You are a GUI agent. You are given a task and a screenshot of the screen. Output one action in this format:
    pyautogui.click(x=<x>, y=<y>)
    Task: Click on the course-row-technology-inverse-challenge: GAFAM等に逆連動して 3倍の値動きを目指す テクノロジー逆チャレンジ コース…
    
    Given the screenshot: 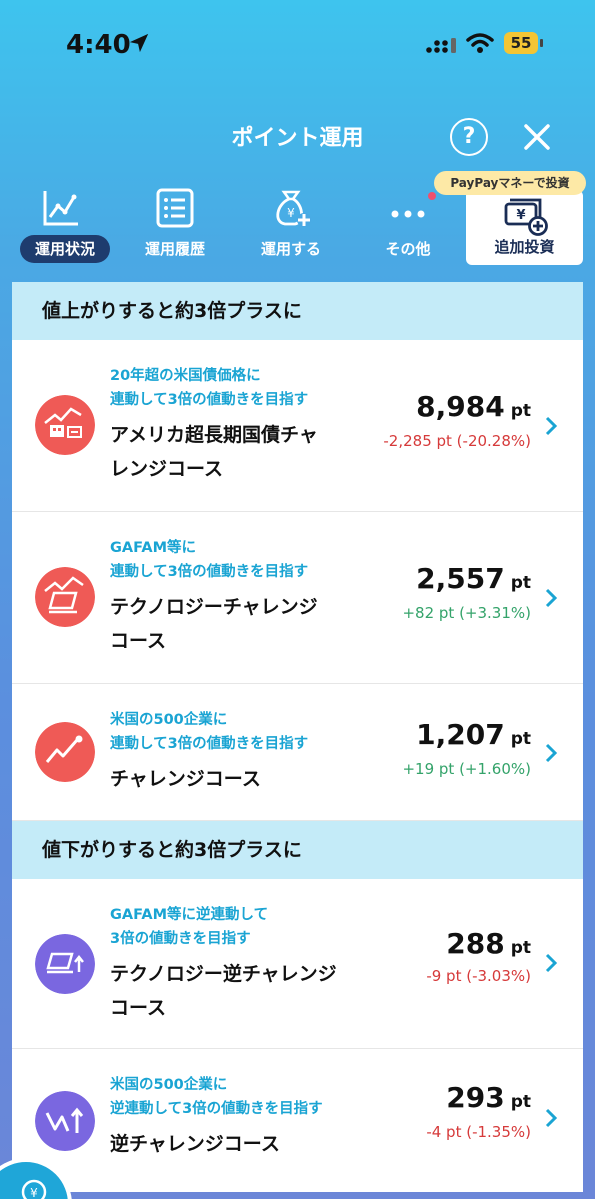 What is the action you would take?
    pyautogui.click(x=297, y=964)
    